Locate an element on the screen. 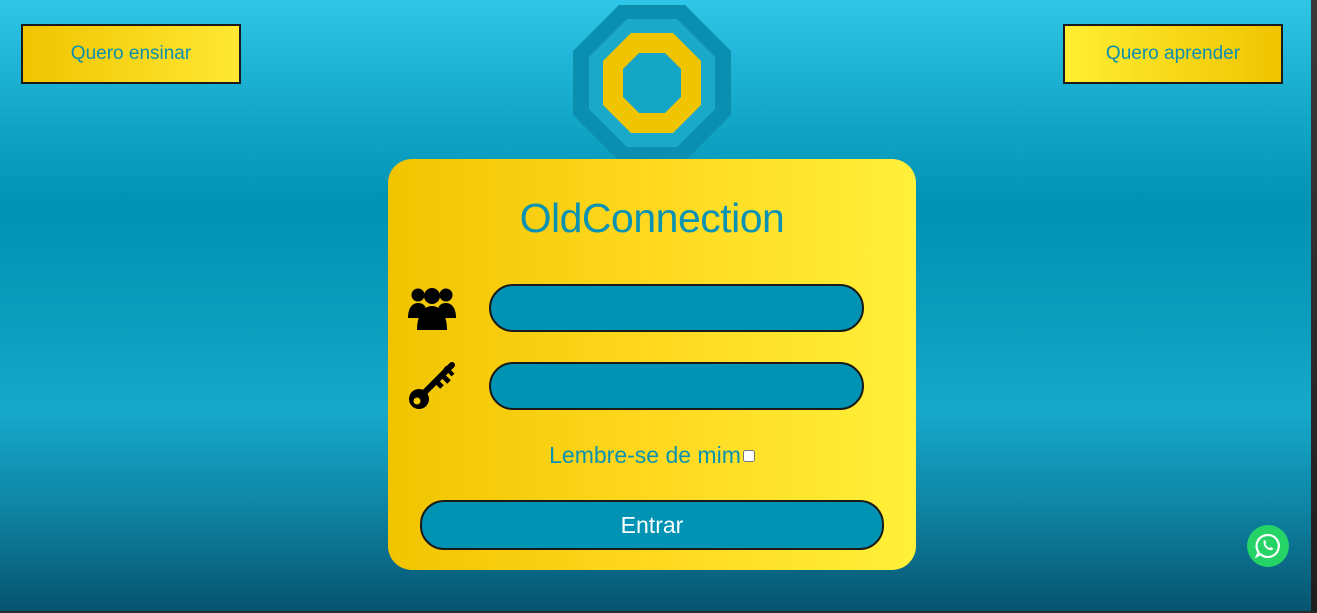 This screenshot has width=1317, height=613. whatsapp-button is located at coordinates (1268, 546).